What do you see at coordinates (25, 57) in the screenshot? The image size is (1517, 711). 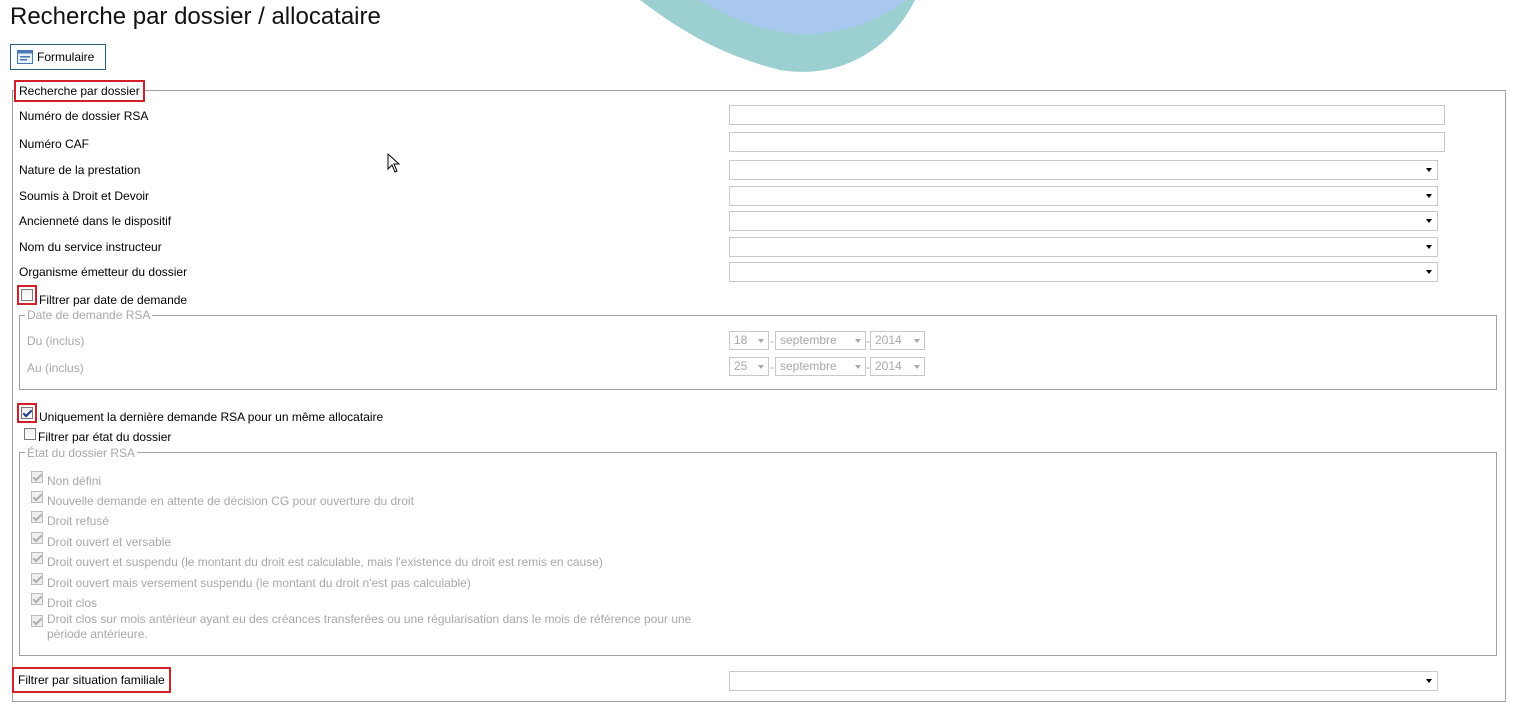 I see `form-icon` at bounding box center [25, 57].